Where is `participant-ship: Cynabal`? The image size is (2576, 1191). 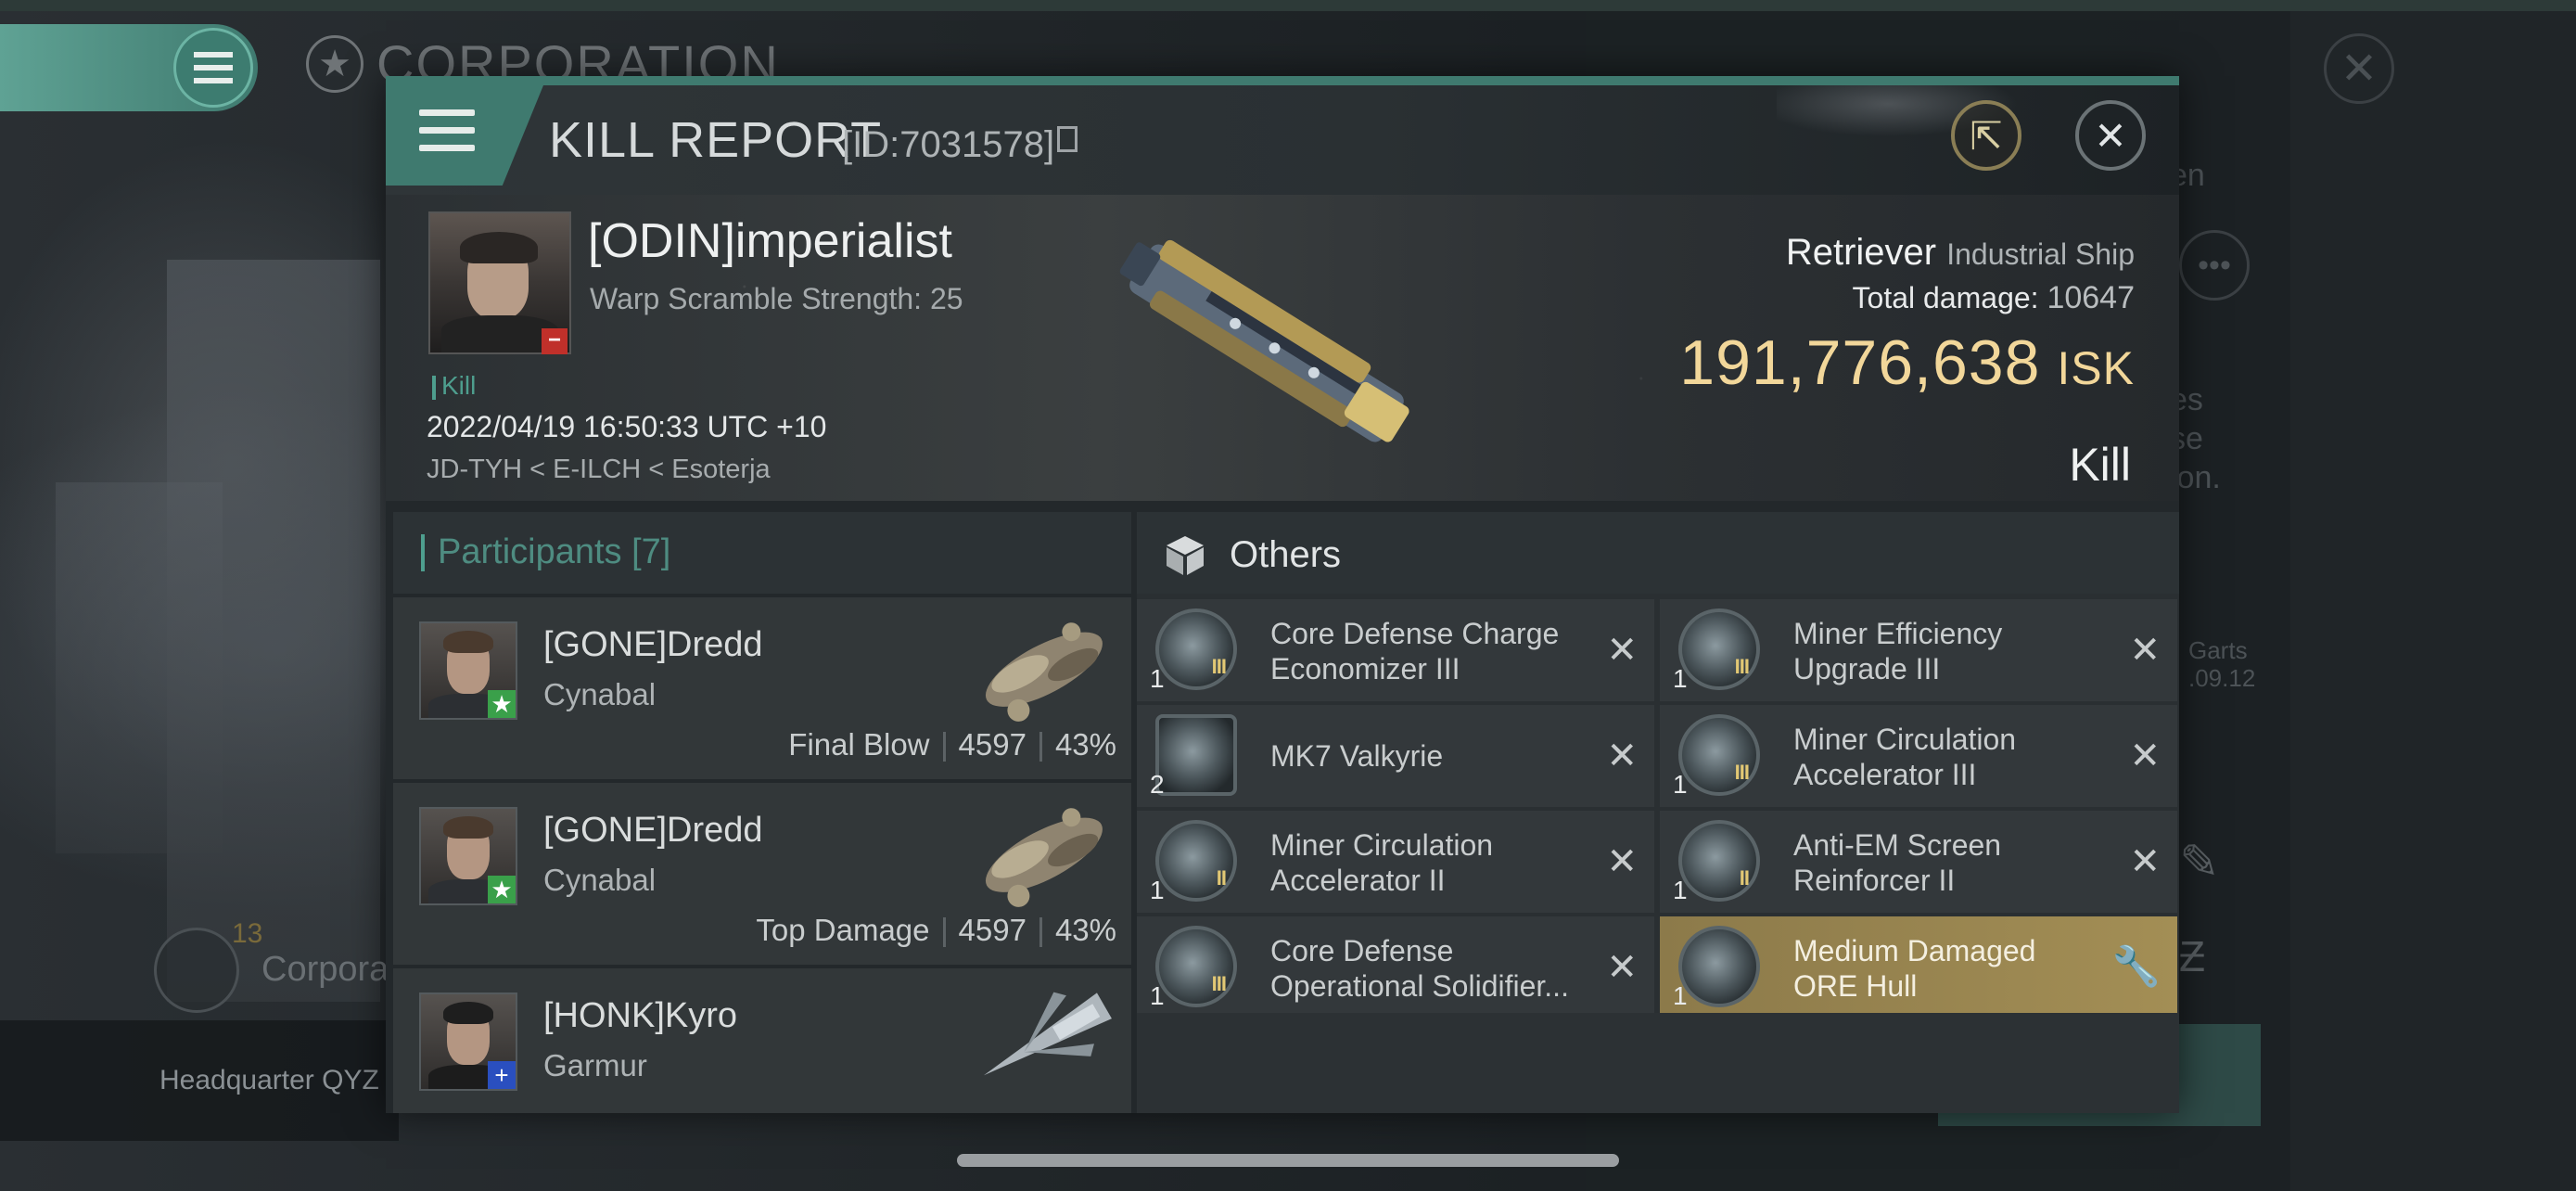 participant-ship: Cynabal is located at coordinates (600, 694).